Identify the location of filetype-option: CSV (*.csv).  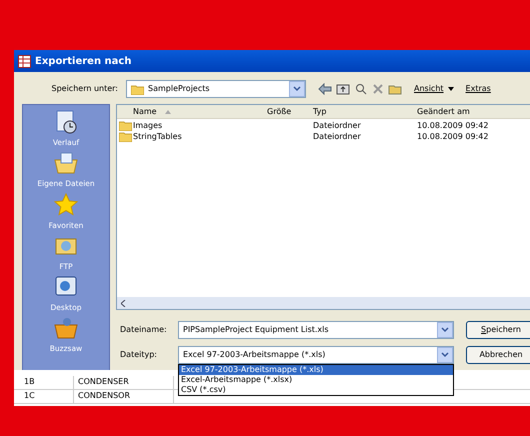
(316, 390).